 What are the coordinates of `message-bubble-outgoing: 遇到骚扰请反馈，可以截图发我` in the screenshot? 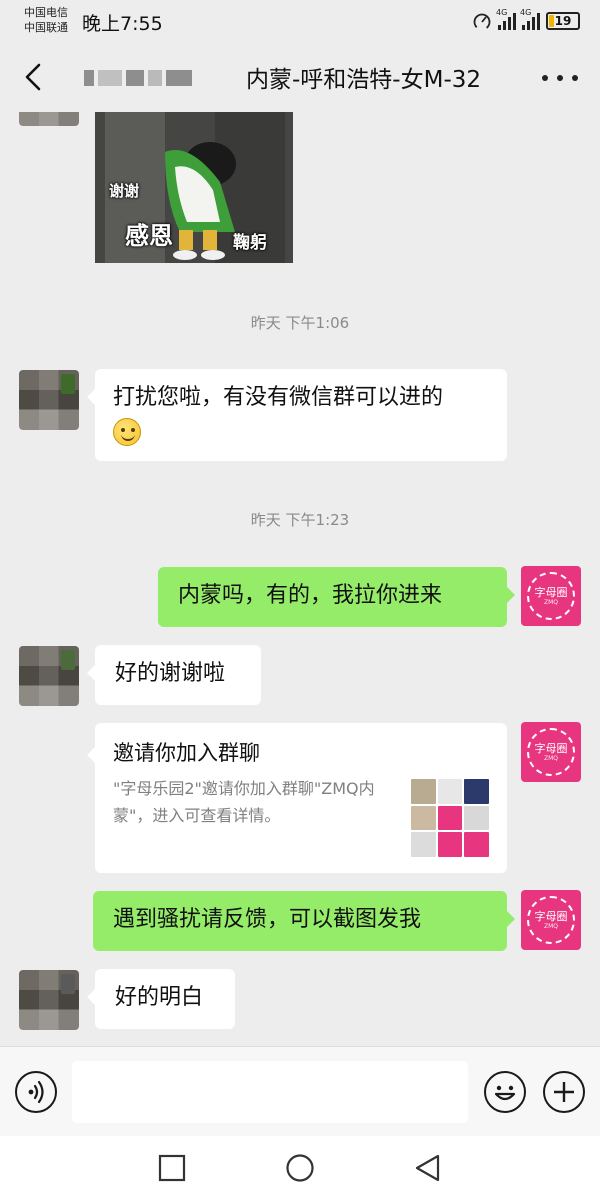 It's located at (304, 921).